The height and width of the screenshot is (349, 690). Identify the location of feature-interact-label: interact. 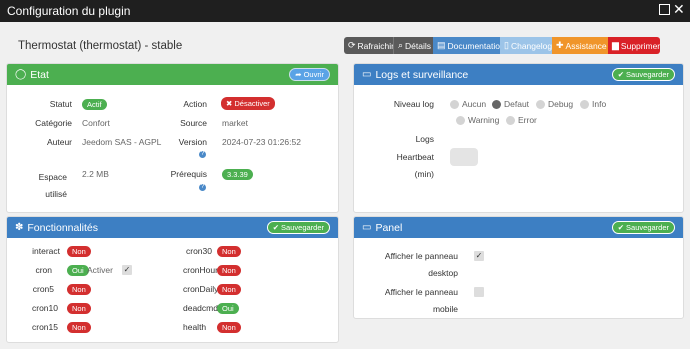
(46, 251).